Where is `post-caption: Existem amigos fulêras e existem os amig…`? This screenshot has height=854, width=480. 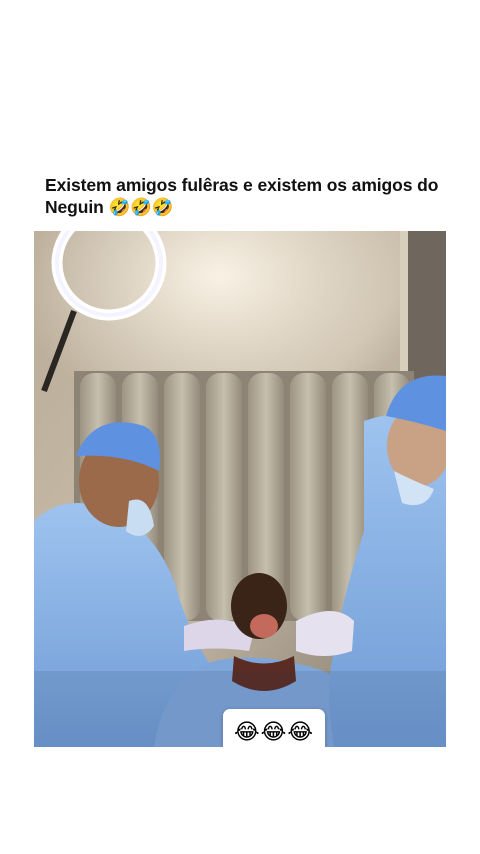 post-caption: Existem amigos fulêras e existem os amig… is located at coordinates (242, 196).